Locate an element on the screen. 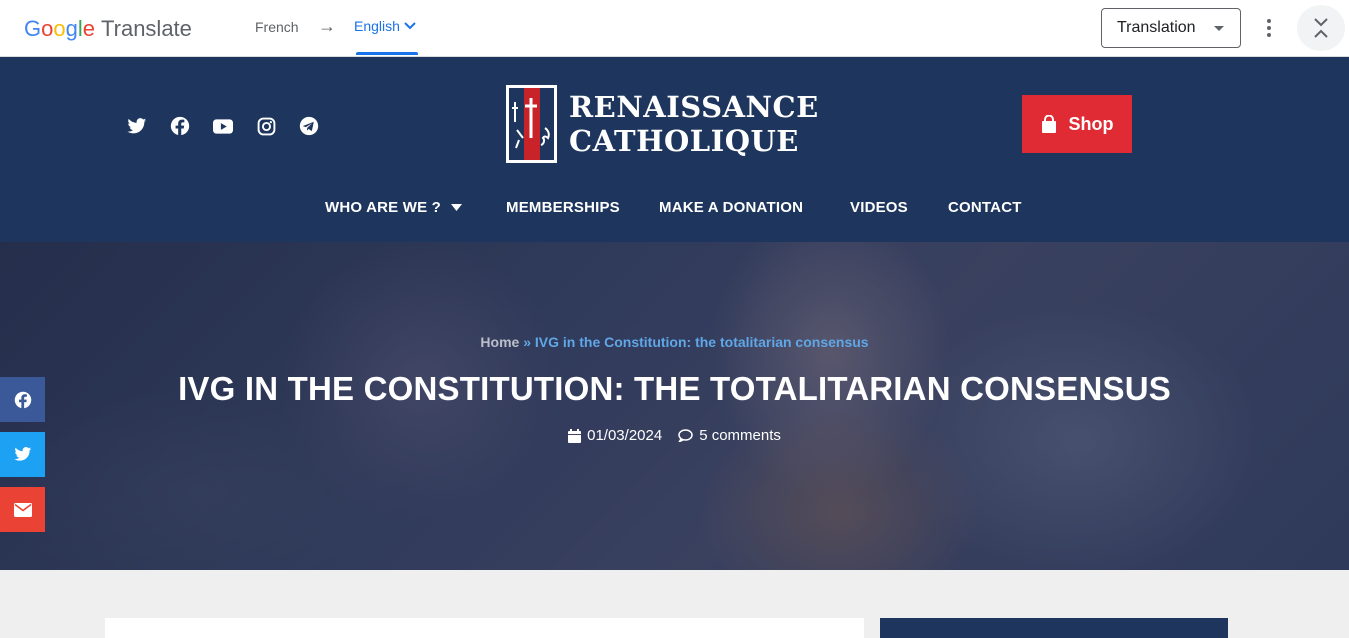  dropdown-caret-icon is located at coordinates (1219, 28).